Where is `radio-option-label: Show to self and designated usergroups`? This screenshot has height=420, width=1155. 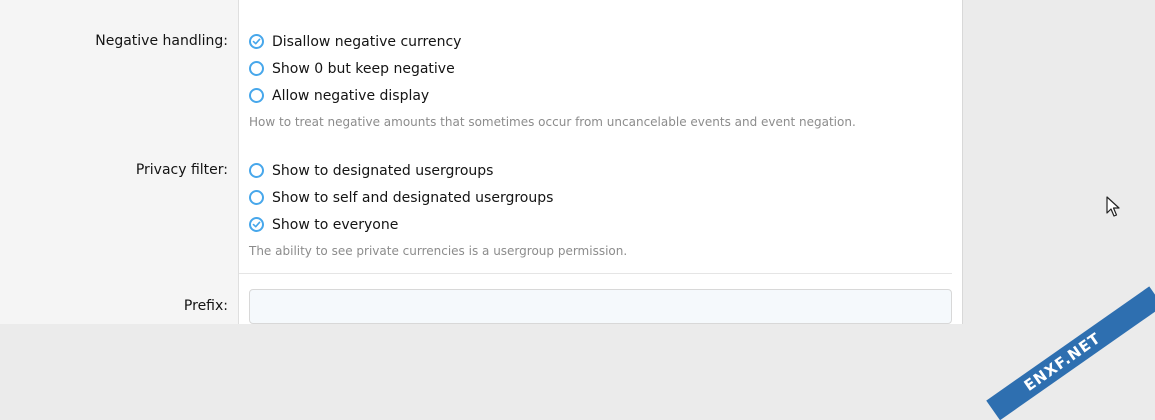
radio-option-label: Show to self and designated usergroups is located at coordinates (413, 197).